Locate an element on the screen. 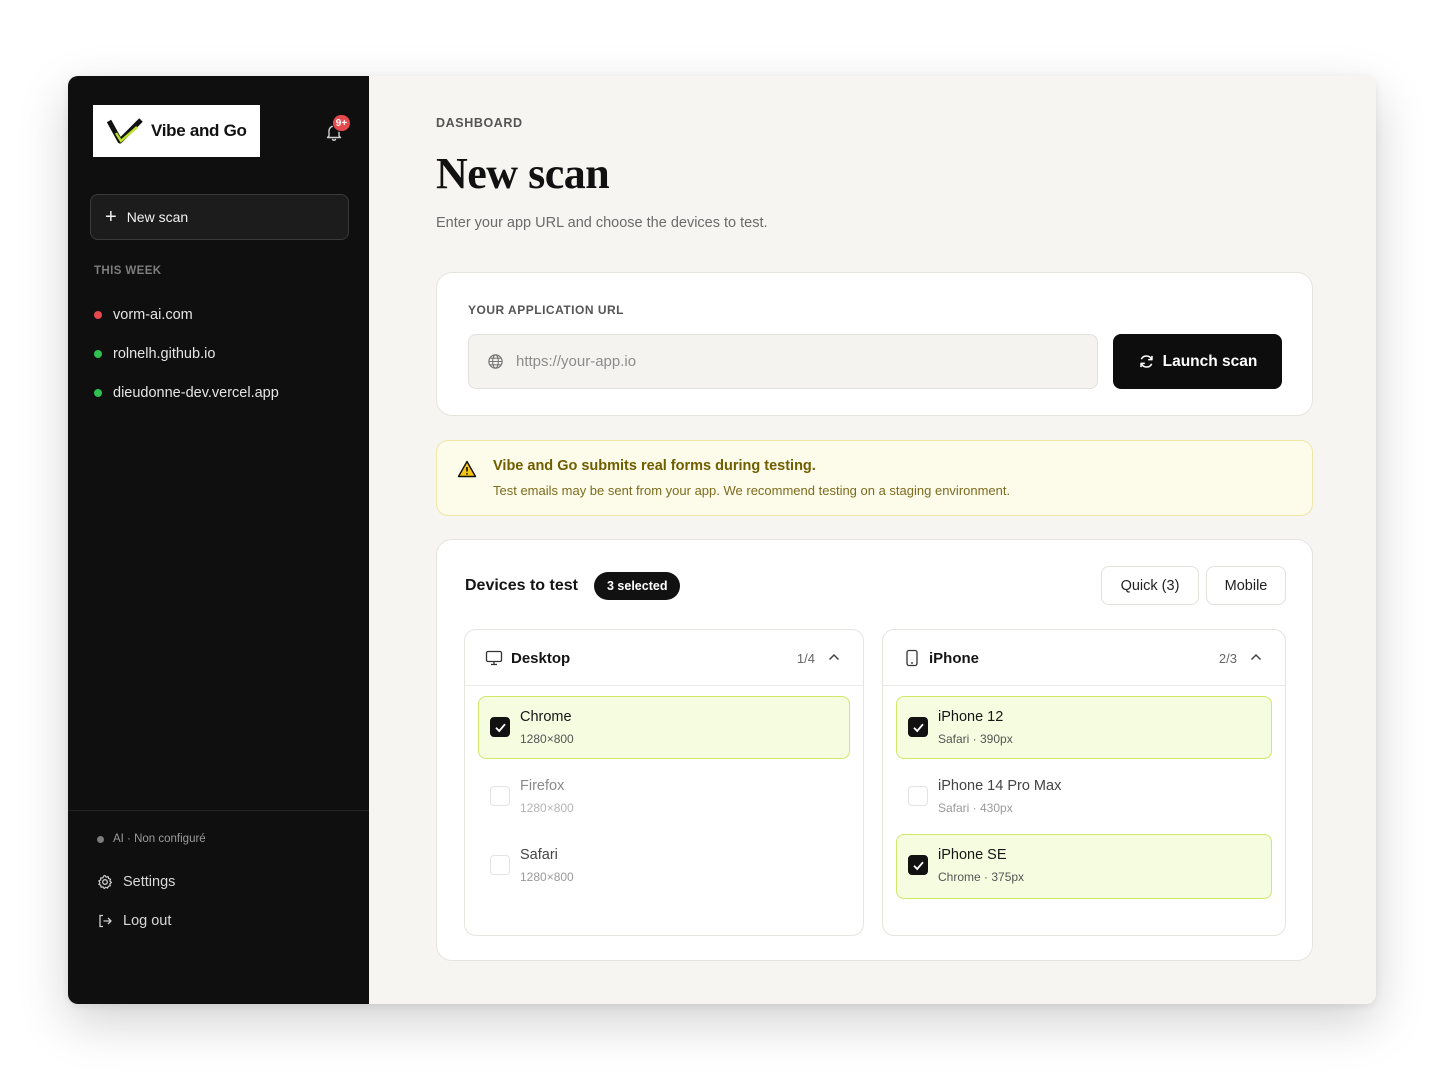  brand-name: Vibe and Go is located at coordinates (199, 130).